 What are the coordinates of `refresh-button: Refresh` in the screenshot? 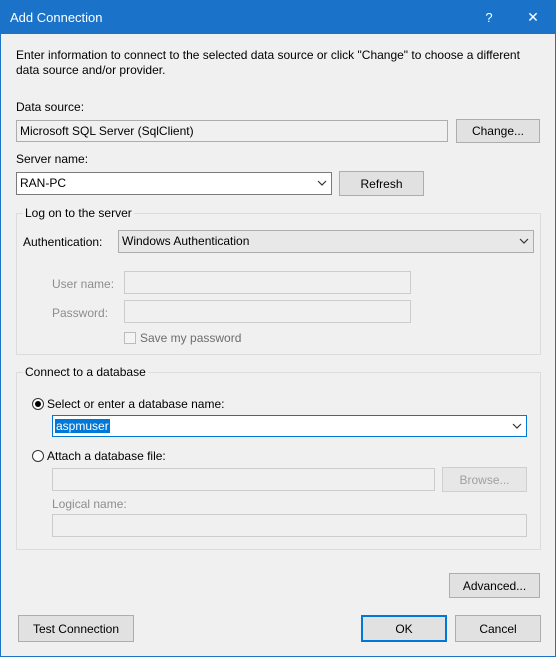 It's located at (381, 183).